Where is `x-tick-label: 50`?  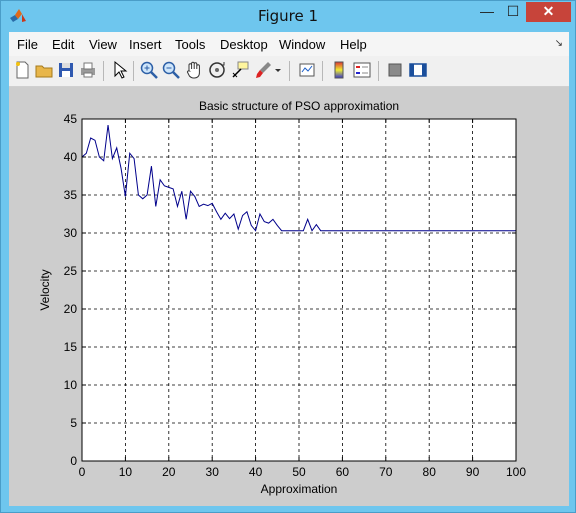 x-tick-label: 50 is located at coordinates (299, 472).